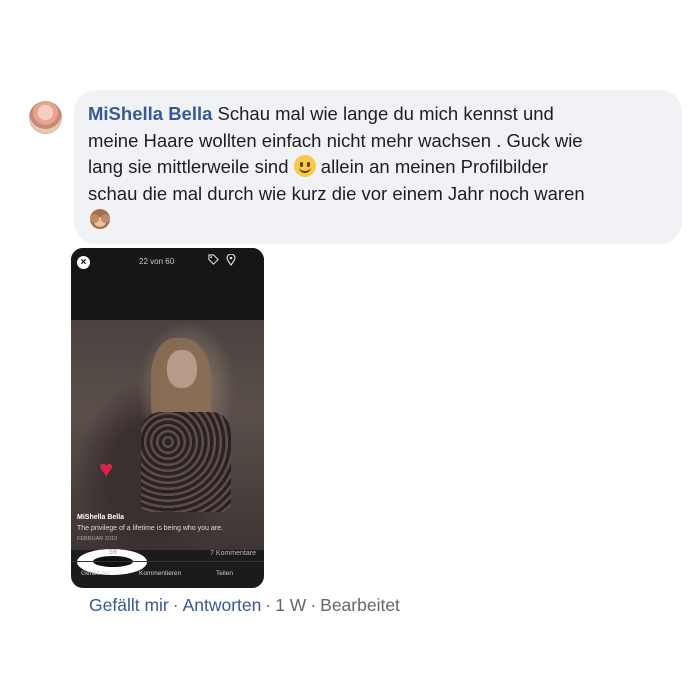 Image resolution: width=700 pixels, height=700 pixels. What do you see at coordinates (191, 166) in the screenshot?
I see `comment-text-line3: lang sie mittlerweile sind` at bounding box center [191, 166].